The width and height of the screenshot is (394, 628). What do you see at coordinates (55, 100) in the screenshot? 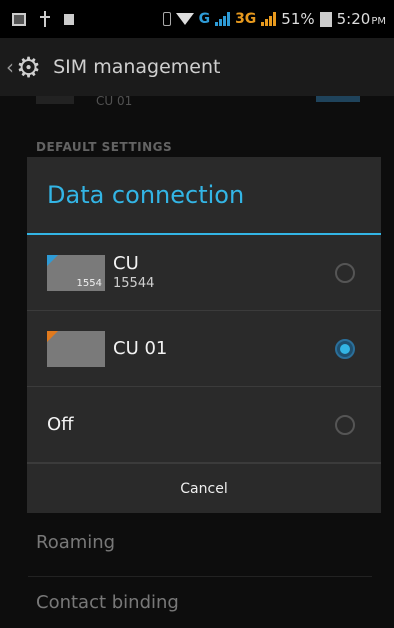
I see `partial-sim-card-icon` at bounding box center [55, 100].